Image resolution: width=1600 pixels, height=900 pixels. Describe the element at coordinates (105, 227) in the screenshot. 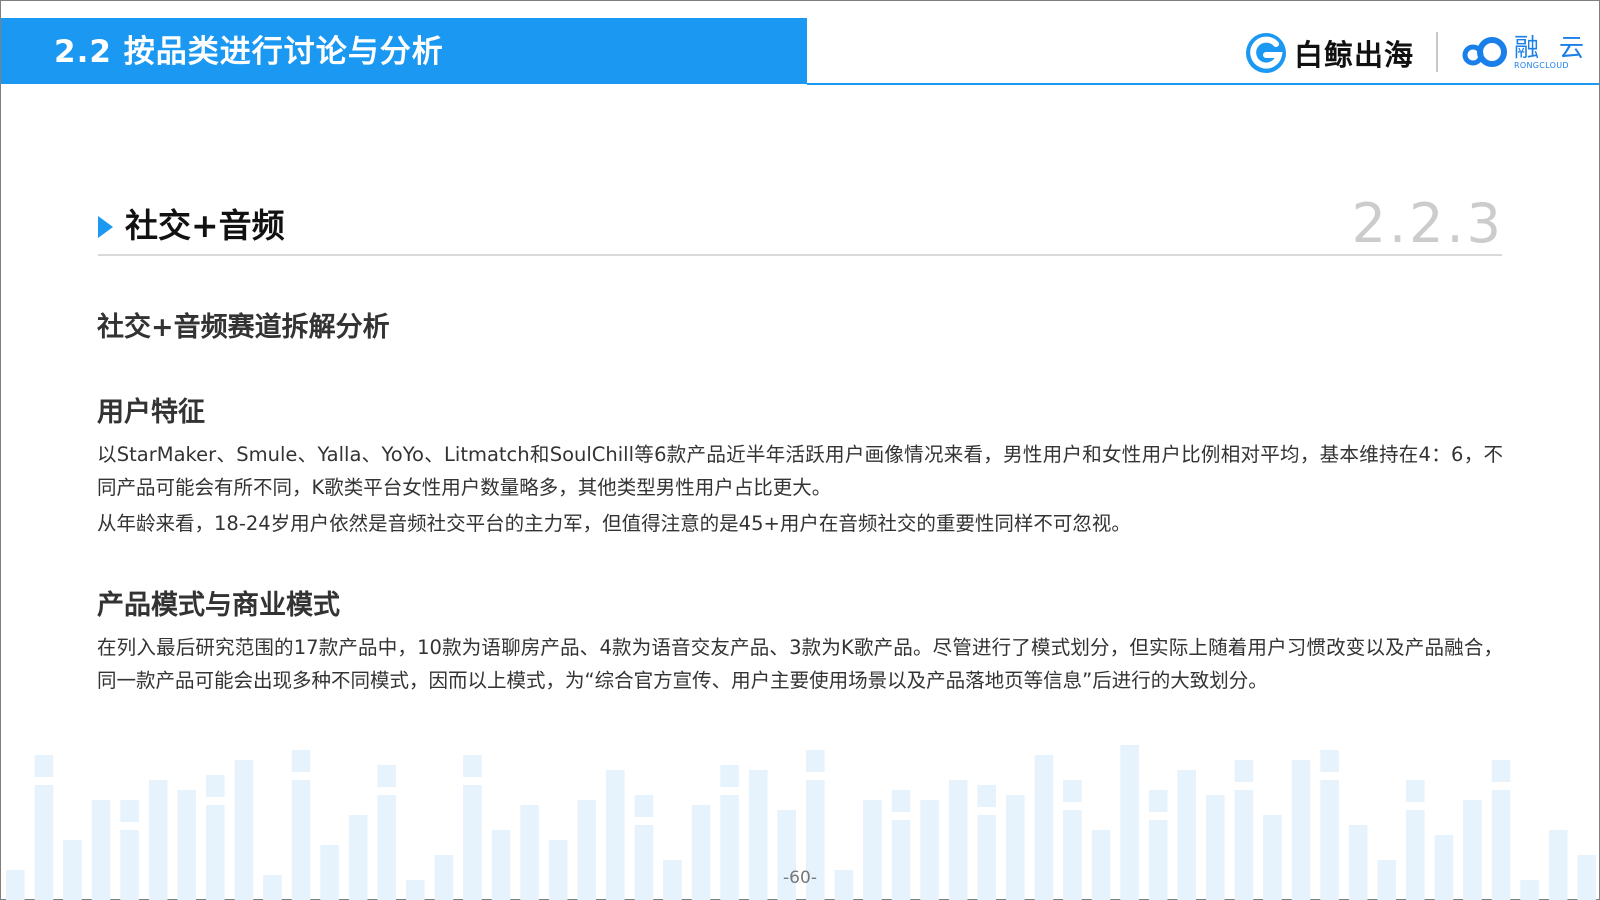

I see `triangle-right-icon` at that location.